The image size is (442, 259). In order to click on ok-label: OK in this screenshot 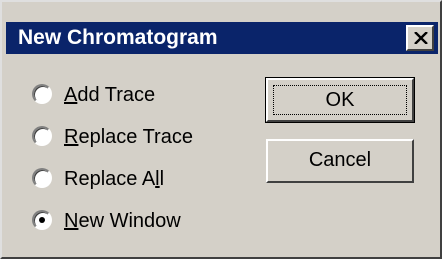, I will do `click(340, 100)`.